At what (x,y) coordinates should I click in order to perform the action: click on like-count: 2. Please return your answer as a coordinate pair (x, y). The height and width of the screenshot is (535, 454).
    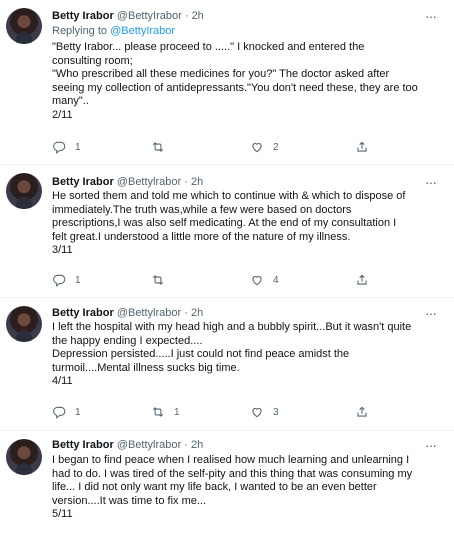
    Looking at the image, I should click on (276, 147).